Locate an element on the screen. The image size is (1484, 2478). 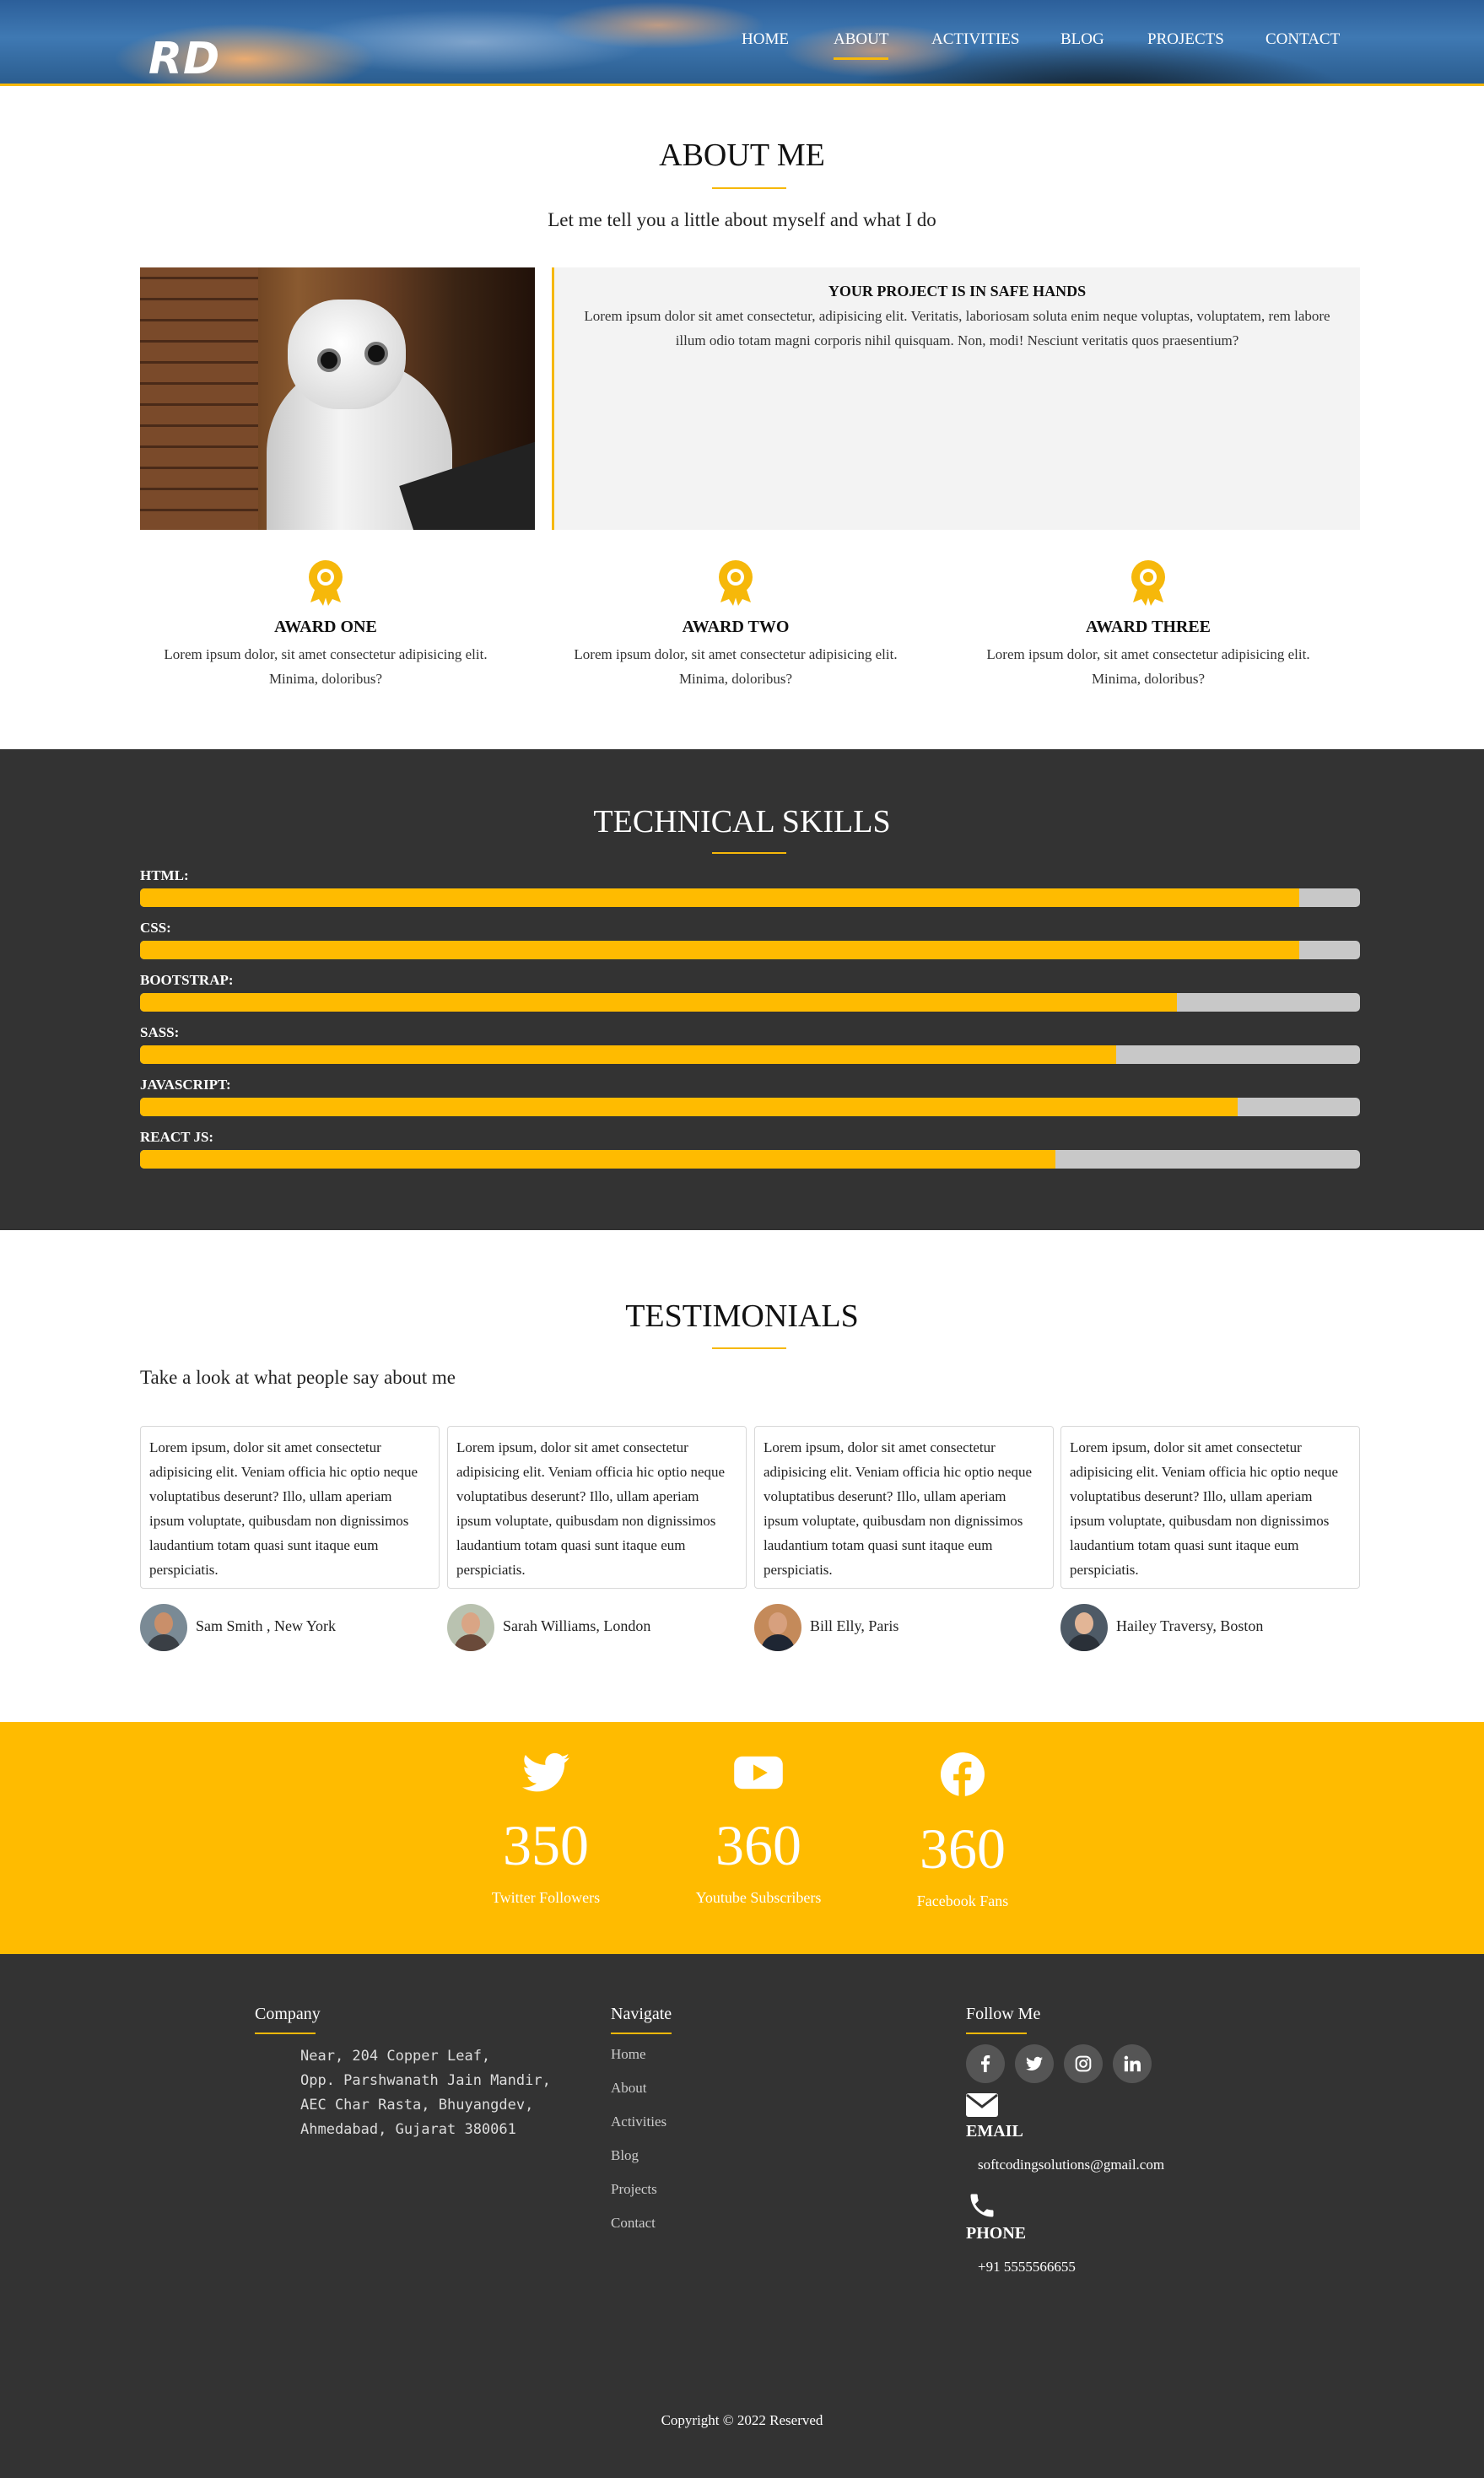
award-title: AWARD ONE is located at coordinates (325, 627).